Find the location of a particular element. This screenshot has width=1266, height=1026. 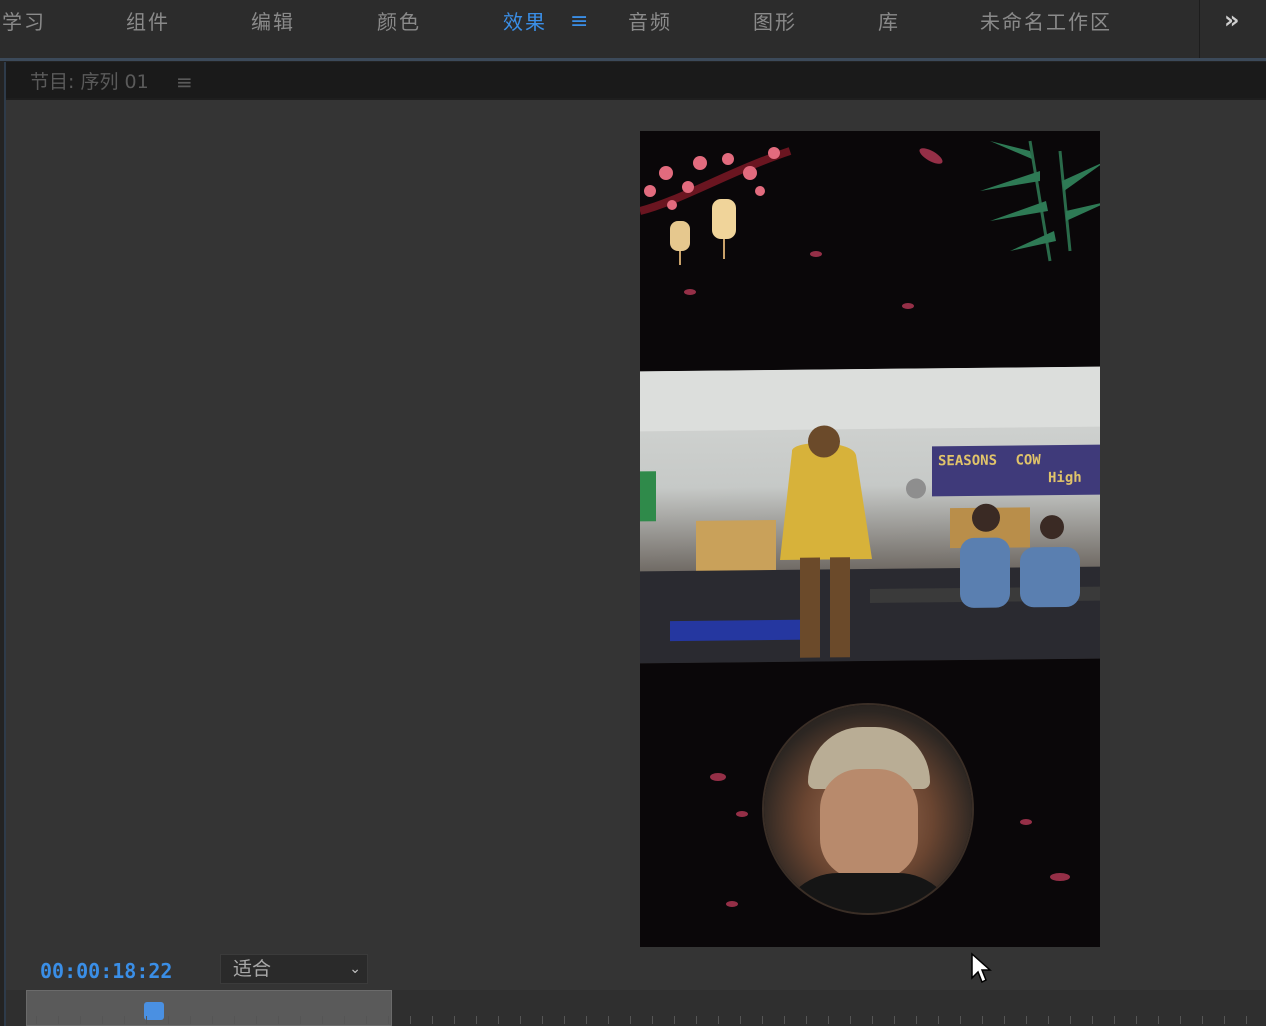

zoom-fit-value: 适合 is located at coordinates (252, 969).